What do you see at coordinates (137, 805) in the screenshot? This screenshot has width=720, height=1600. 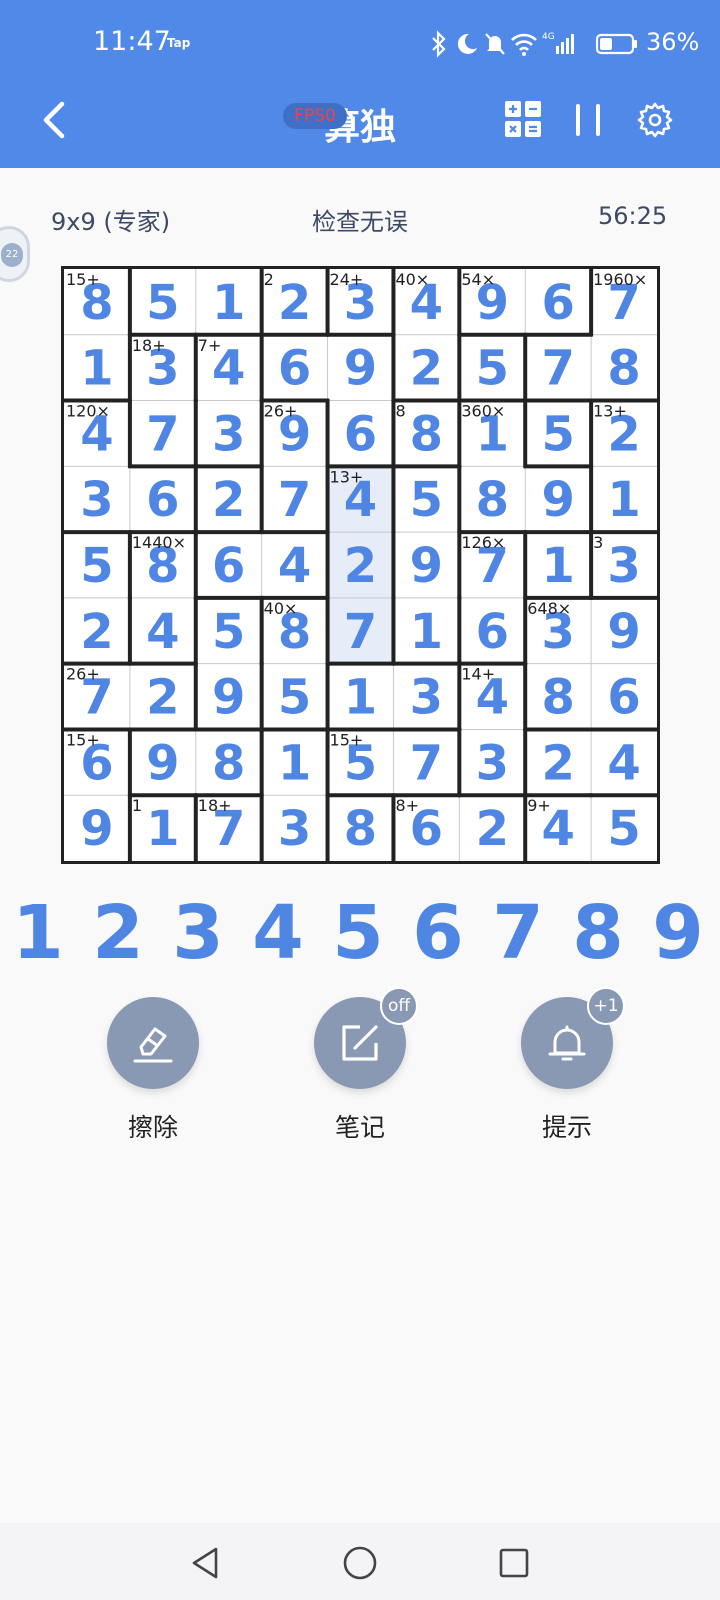 I see `cage-clue: 1` at bounding box center [137, 805].